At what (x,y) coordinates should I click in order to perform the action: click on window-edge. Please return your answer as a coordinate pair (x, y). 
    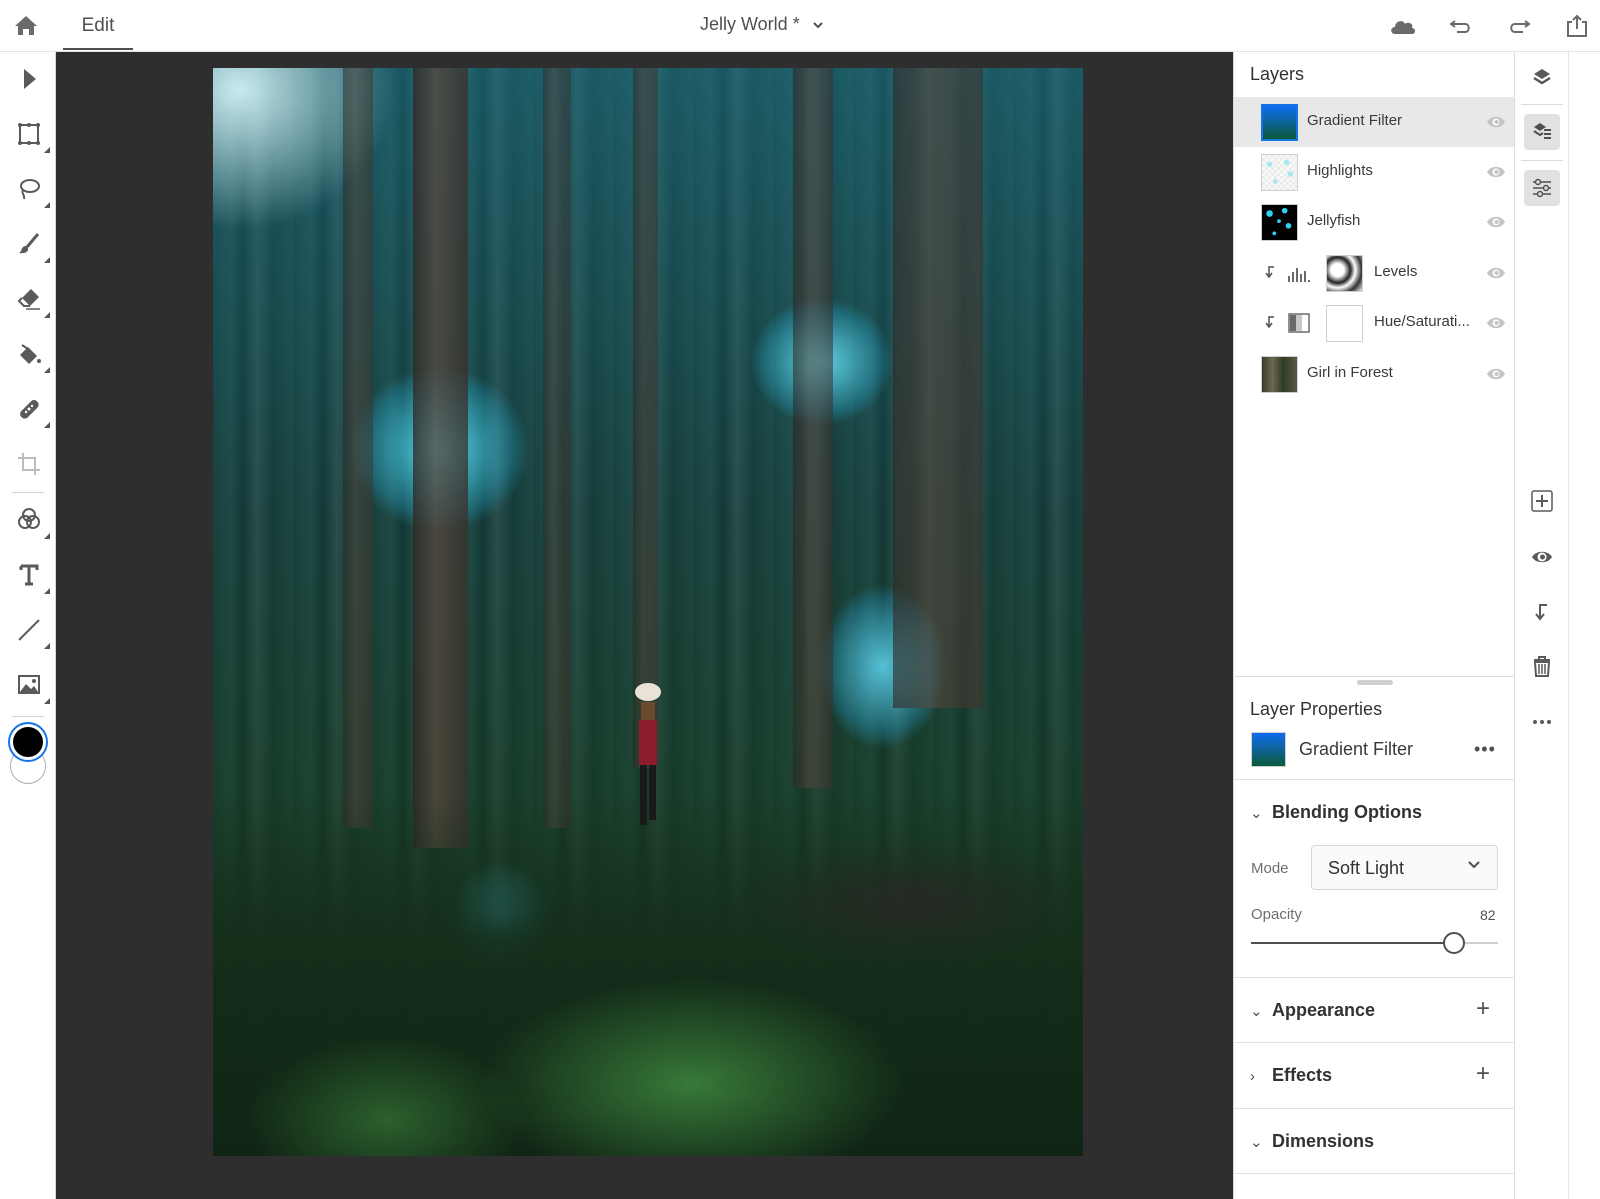
    Looking at the image, I should click on (1584, 625).